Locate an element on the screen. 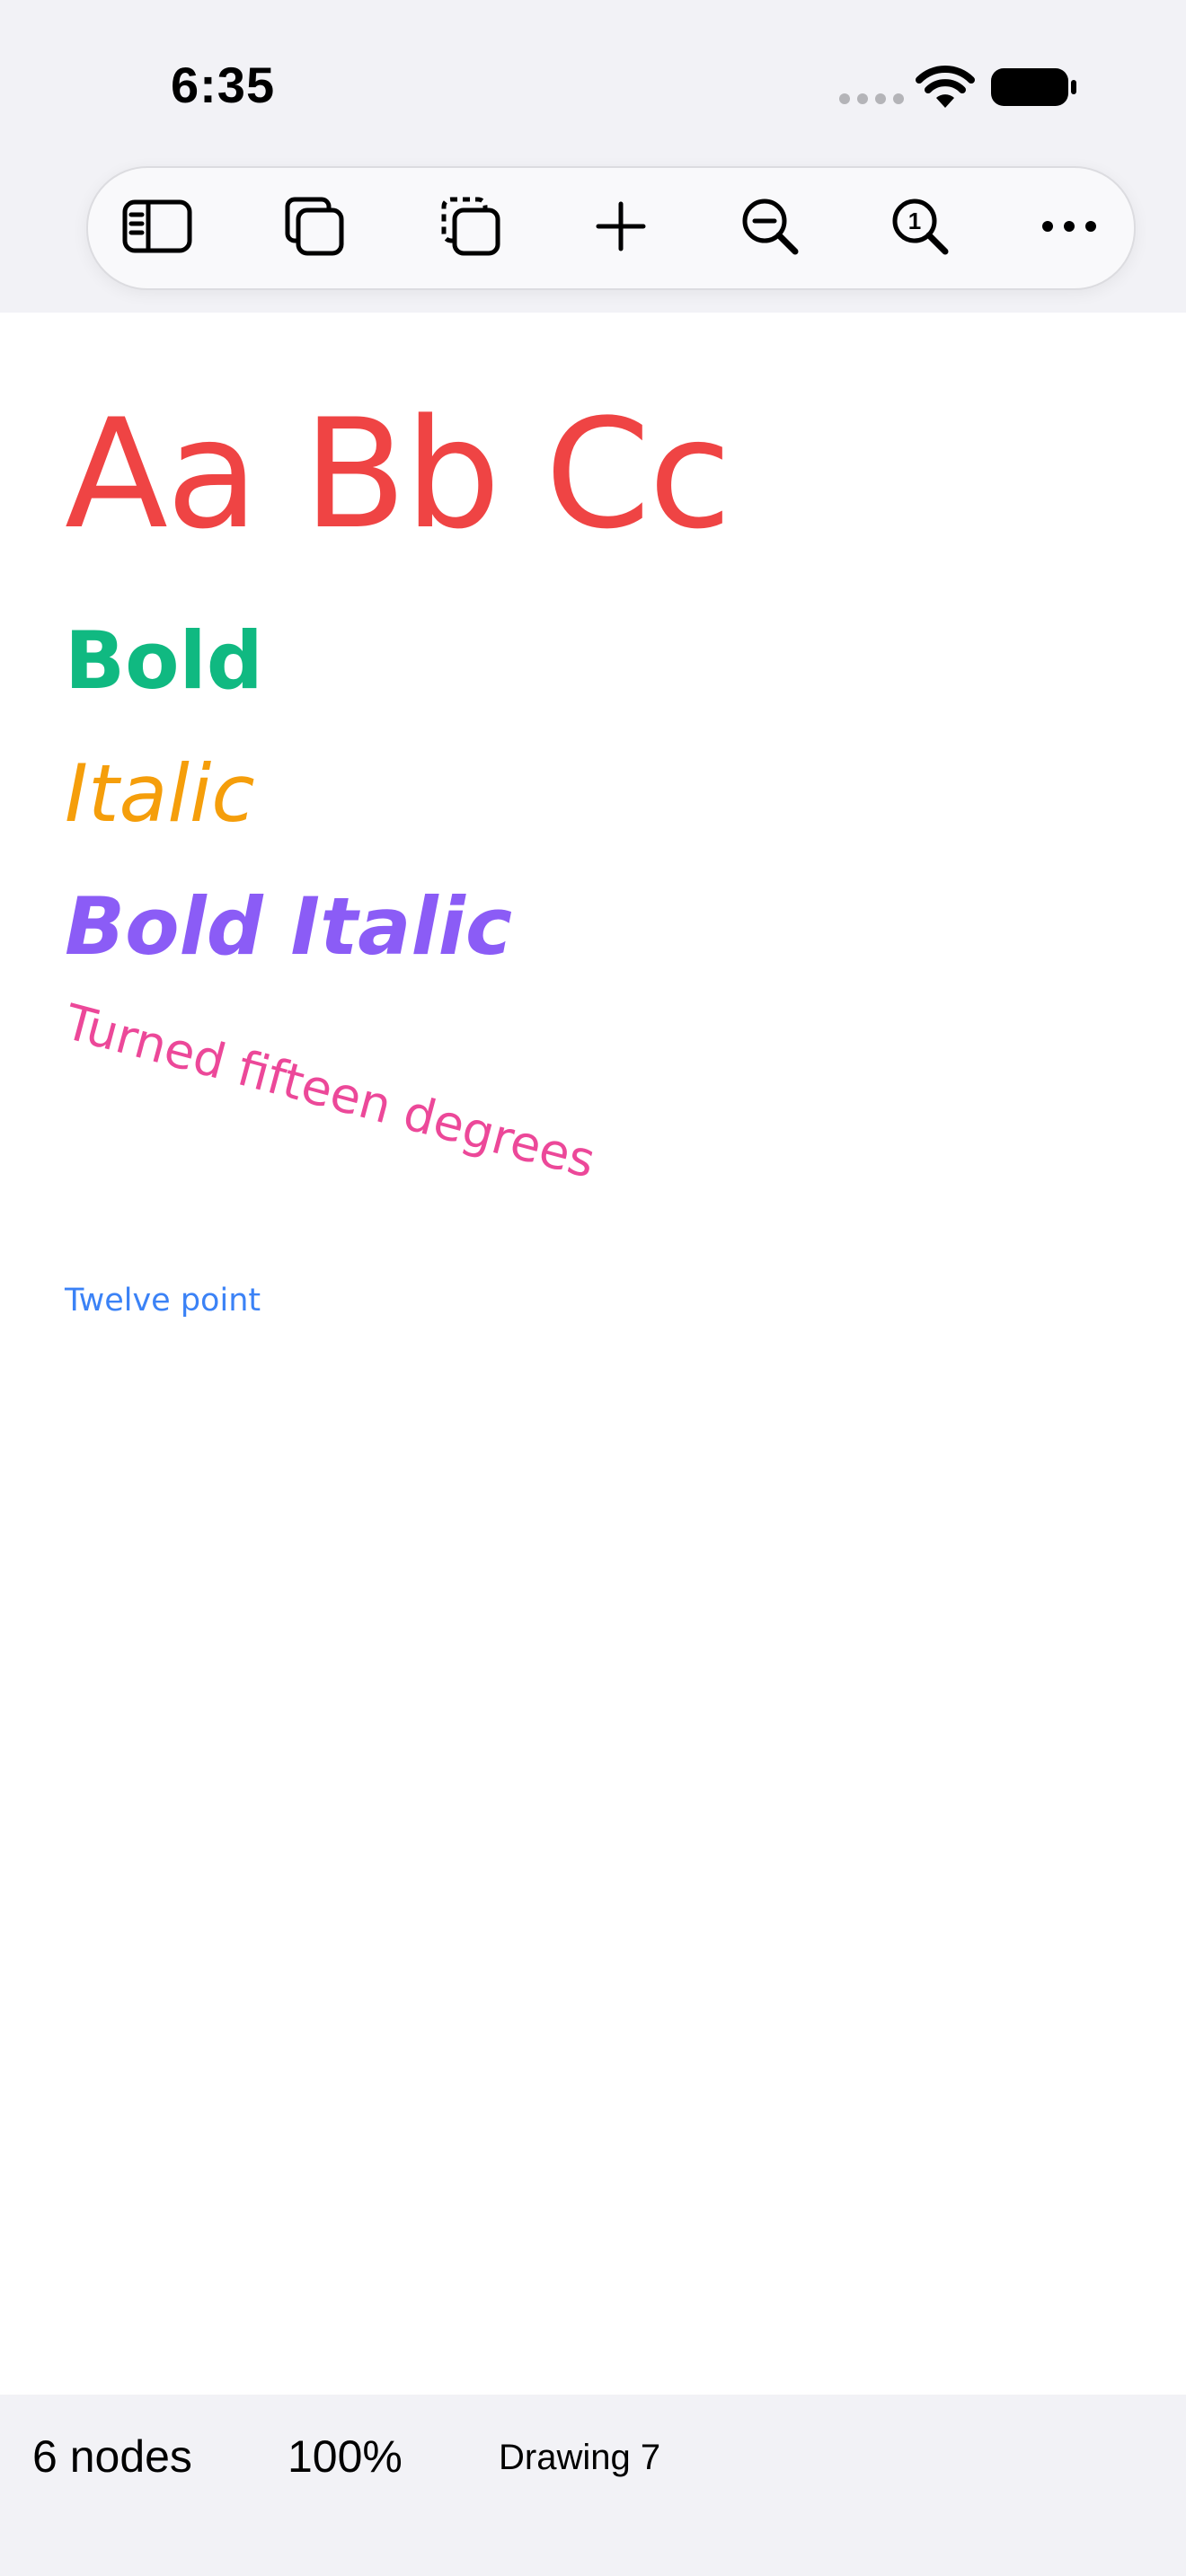 The height and width of the screenshot is (2576, 1186). plus-icon is located at coordinates (621, 226).